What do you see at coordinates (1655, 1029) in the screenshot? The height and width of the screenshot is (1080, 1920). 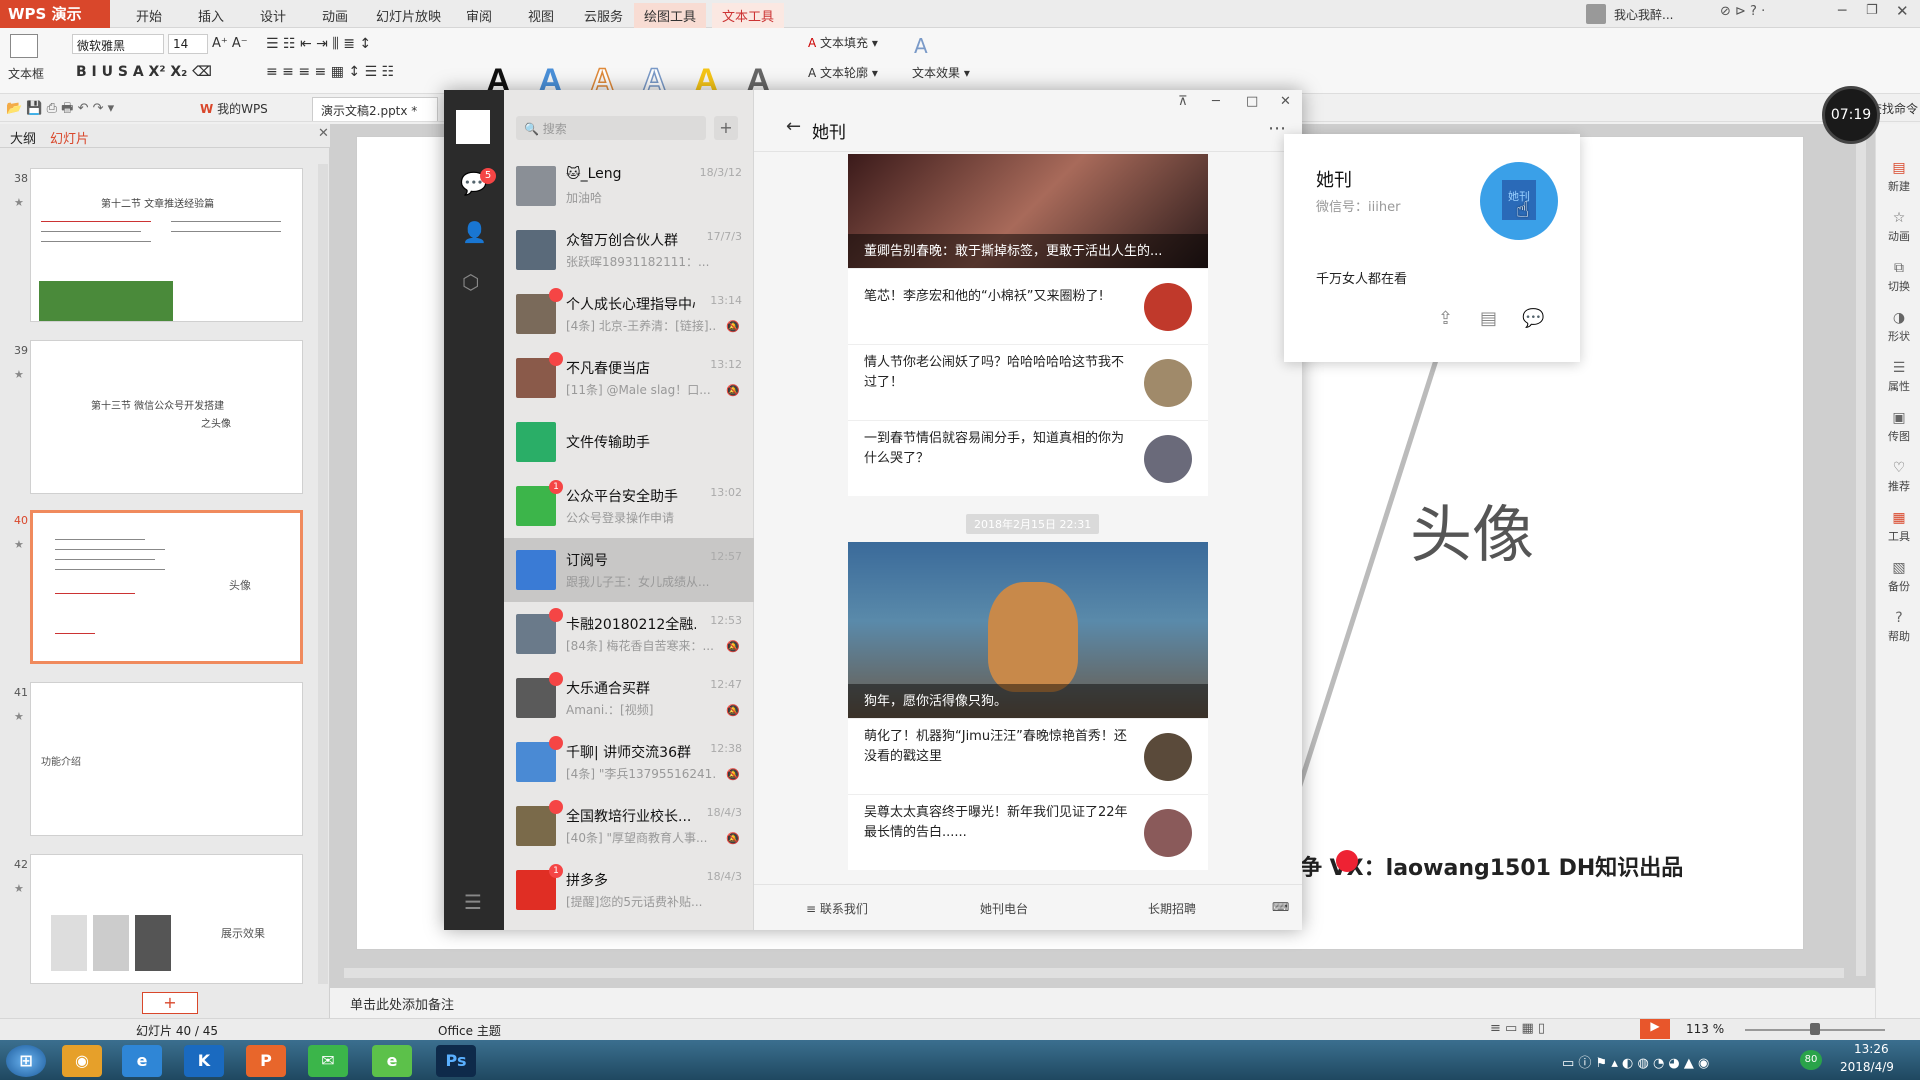 I see `play-button: ▶` at bounding box center [1655, 1029].